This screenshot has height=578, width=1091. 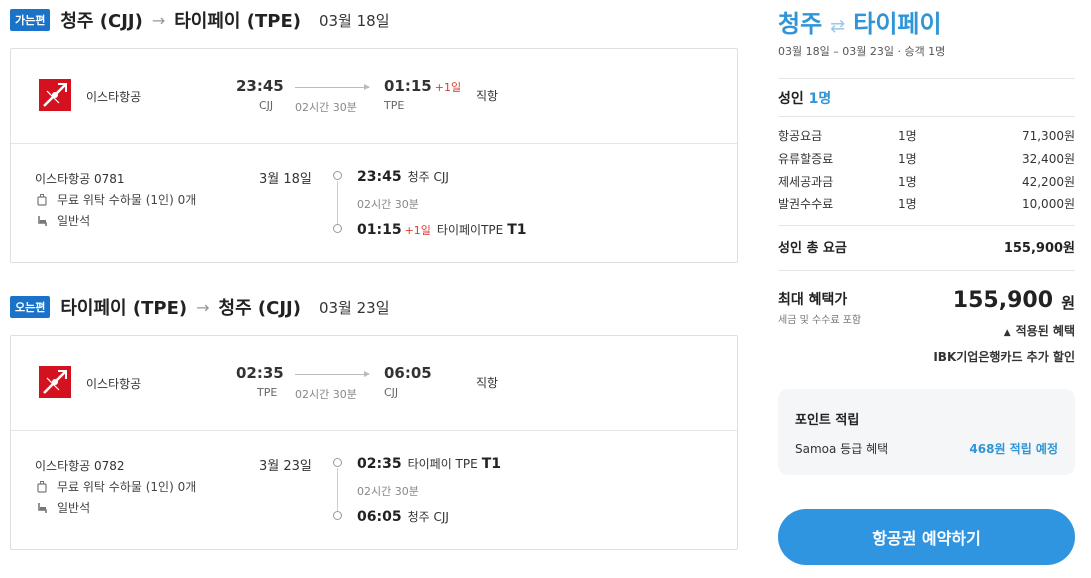 What do you see at coordinates (124, 308) in the screenshot?
I see `inbound-from: 타이페이 (TPE)` at bounding box center [124, 308].